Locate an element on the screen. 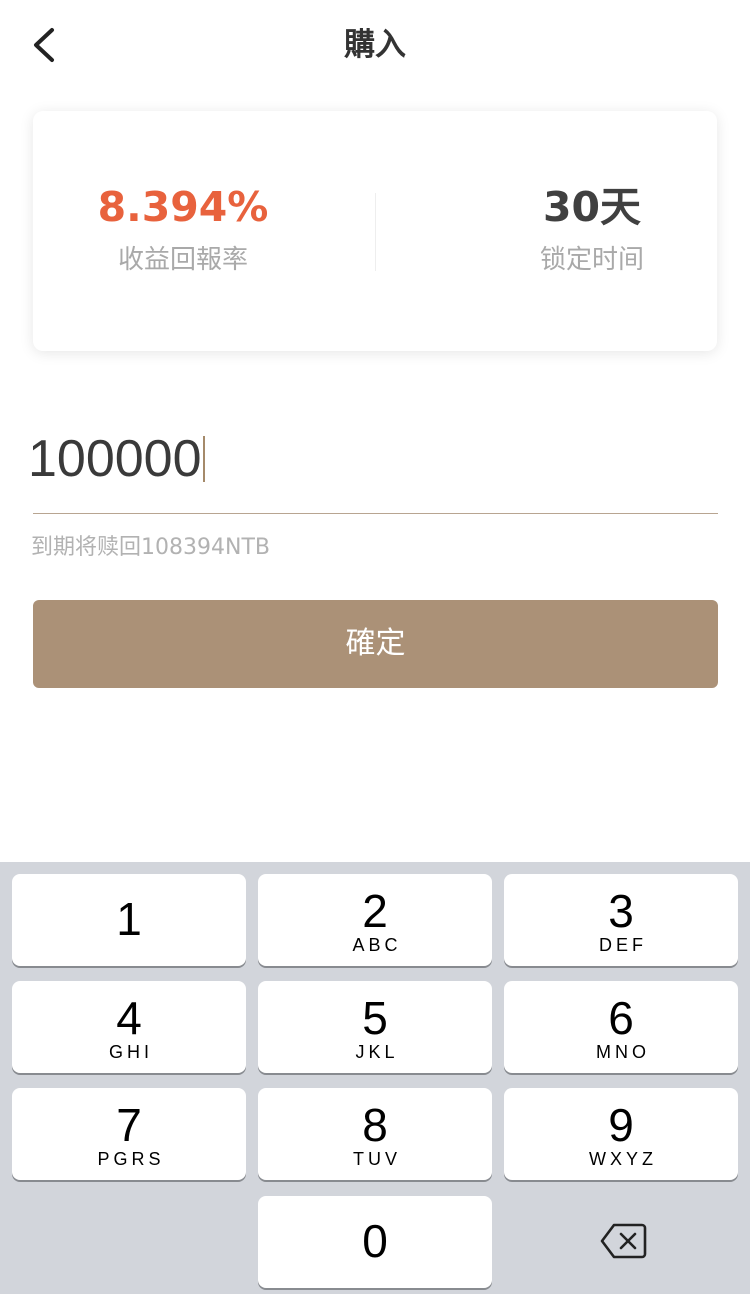 The image size is (750, 1294). lock-stat: 30天 锁定时间 is located at coordinates (592, 229).